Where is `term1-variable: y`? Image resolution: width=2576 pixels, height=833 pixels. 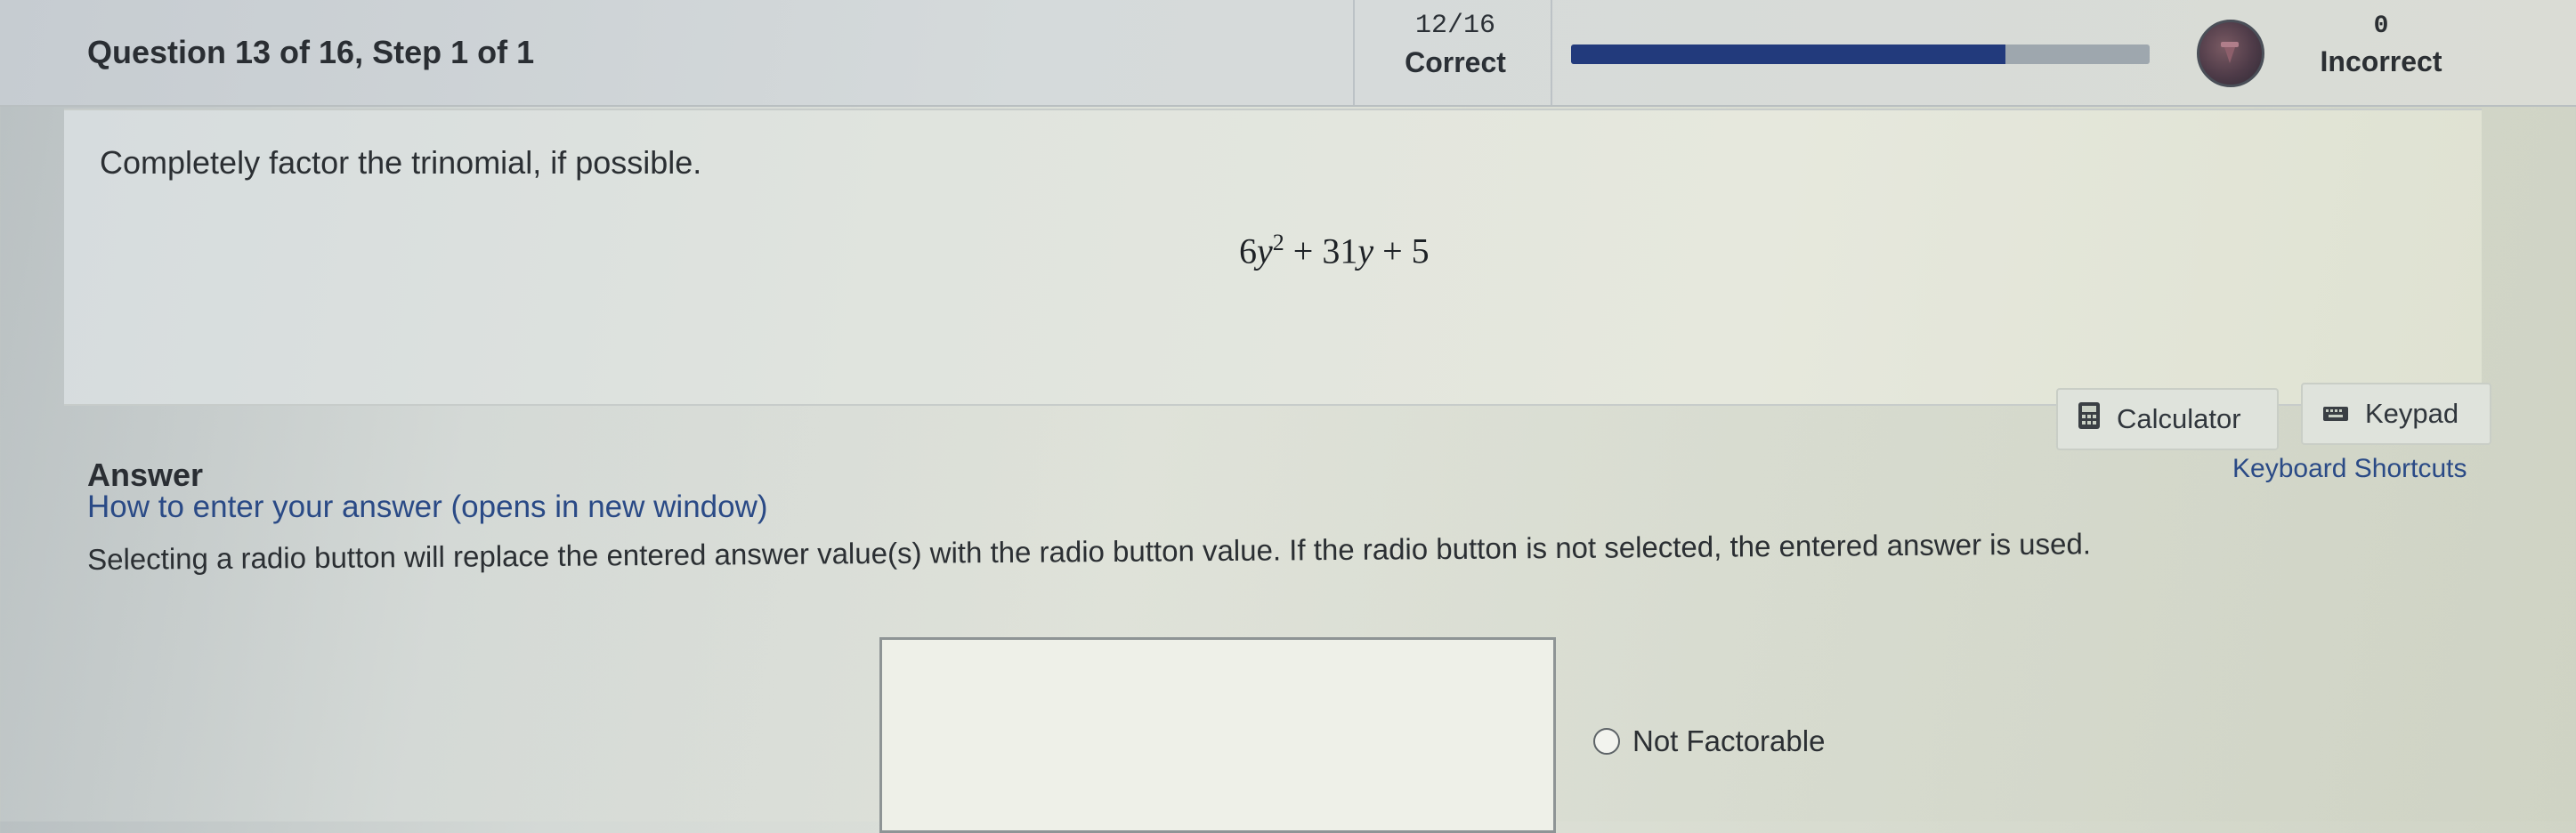 term1-variable: y is located at coordinates (1265, 250).